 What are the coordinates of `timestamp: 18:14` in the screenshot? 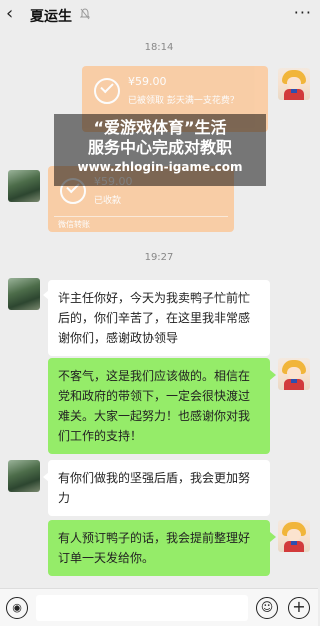 It's located at (159, 47).